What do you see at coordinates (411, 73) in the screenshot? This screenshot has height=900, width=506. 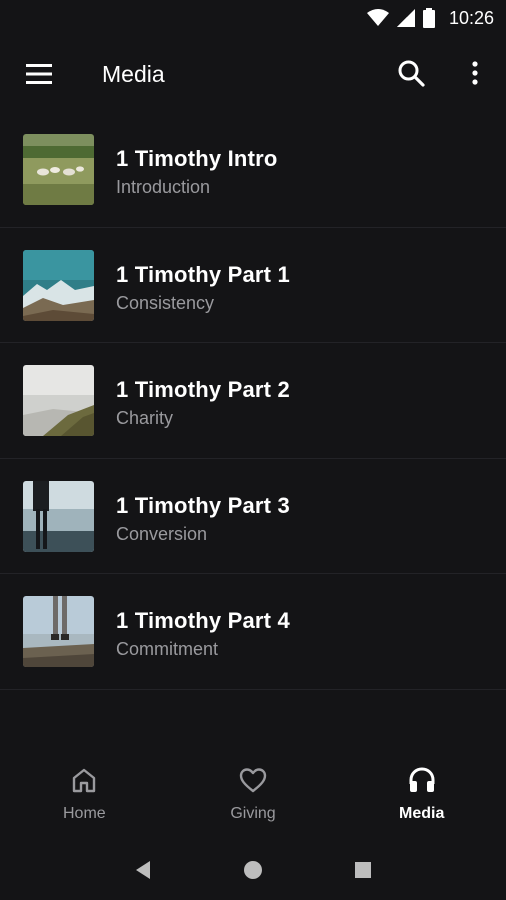 I see `search-icon` at bounding box center [411, 73].